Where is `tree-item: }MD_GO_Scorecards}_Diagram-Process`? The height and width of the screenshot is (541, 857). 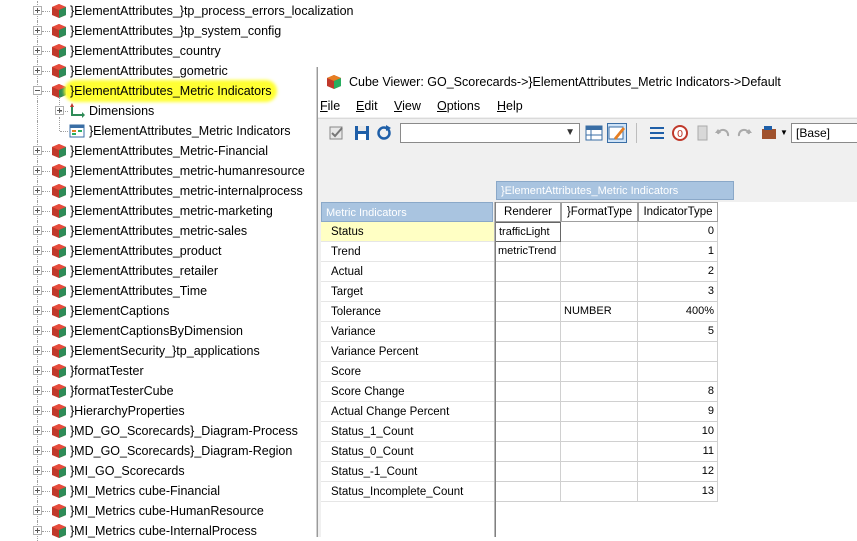 tree-item: }MD_GO_Scorecards}_Diagram-Process is located at coordinates (160, 431).